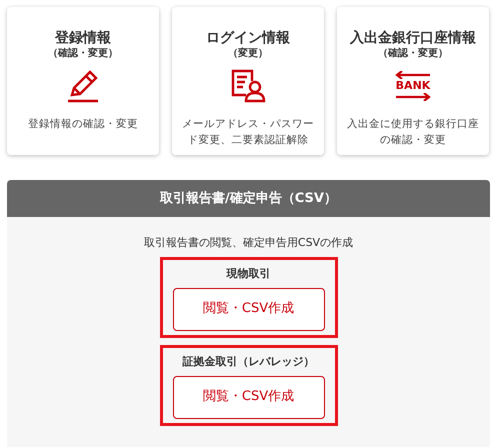  I want to click on profile-document-icon, so click(248, 86).